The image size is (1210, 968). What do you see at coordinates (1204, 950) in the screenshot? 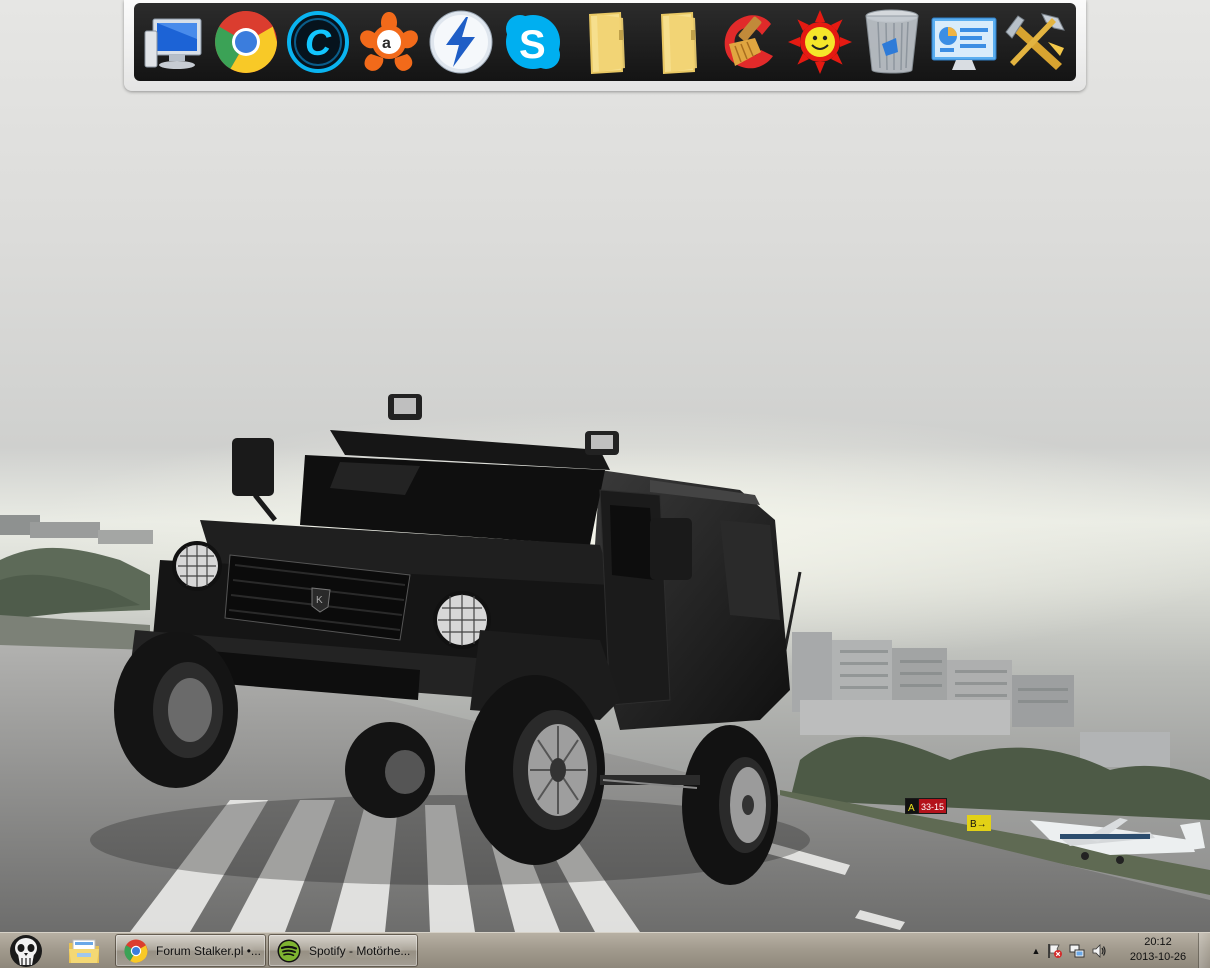
I see `show-desktop-button` at bounding box center [1204, 950].